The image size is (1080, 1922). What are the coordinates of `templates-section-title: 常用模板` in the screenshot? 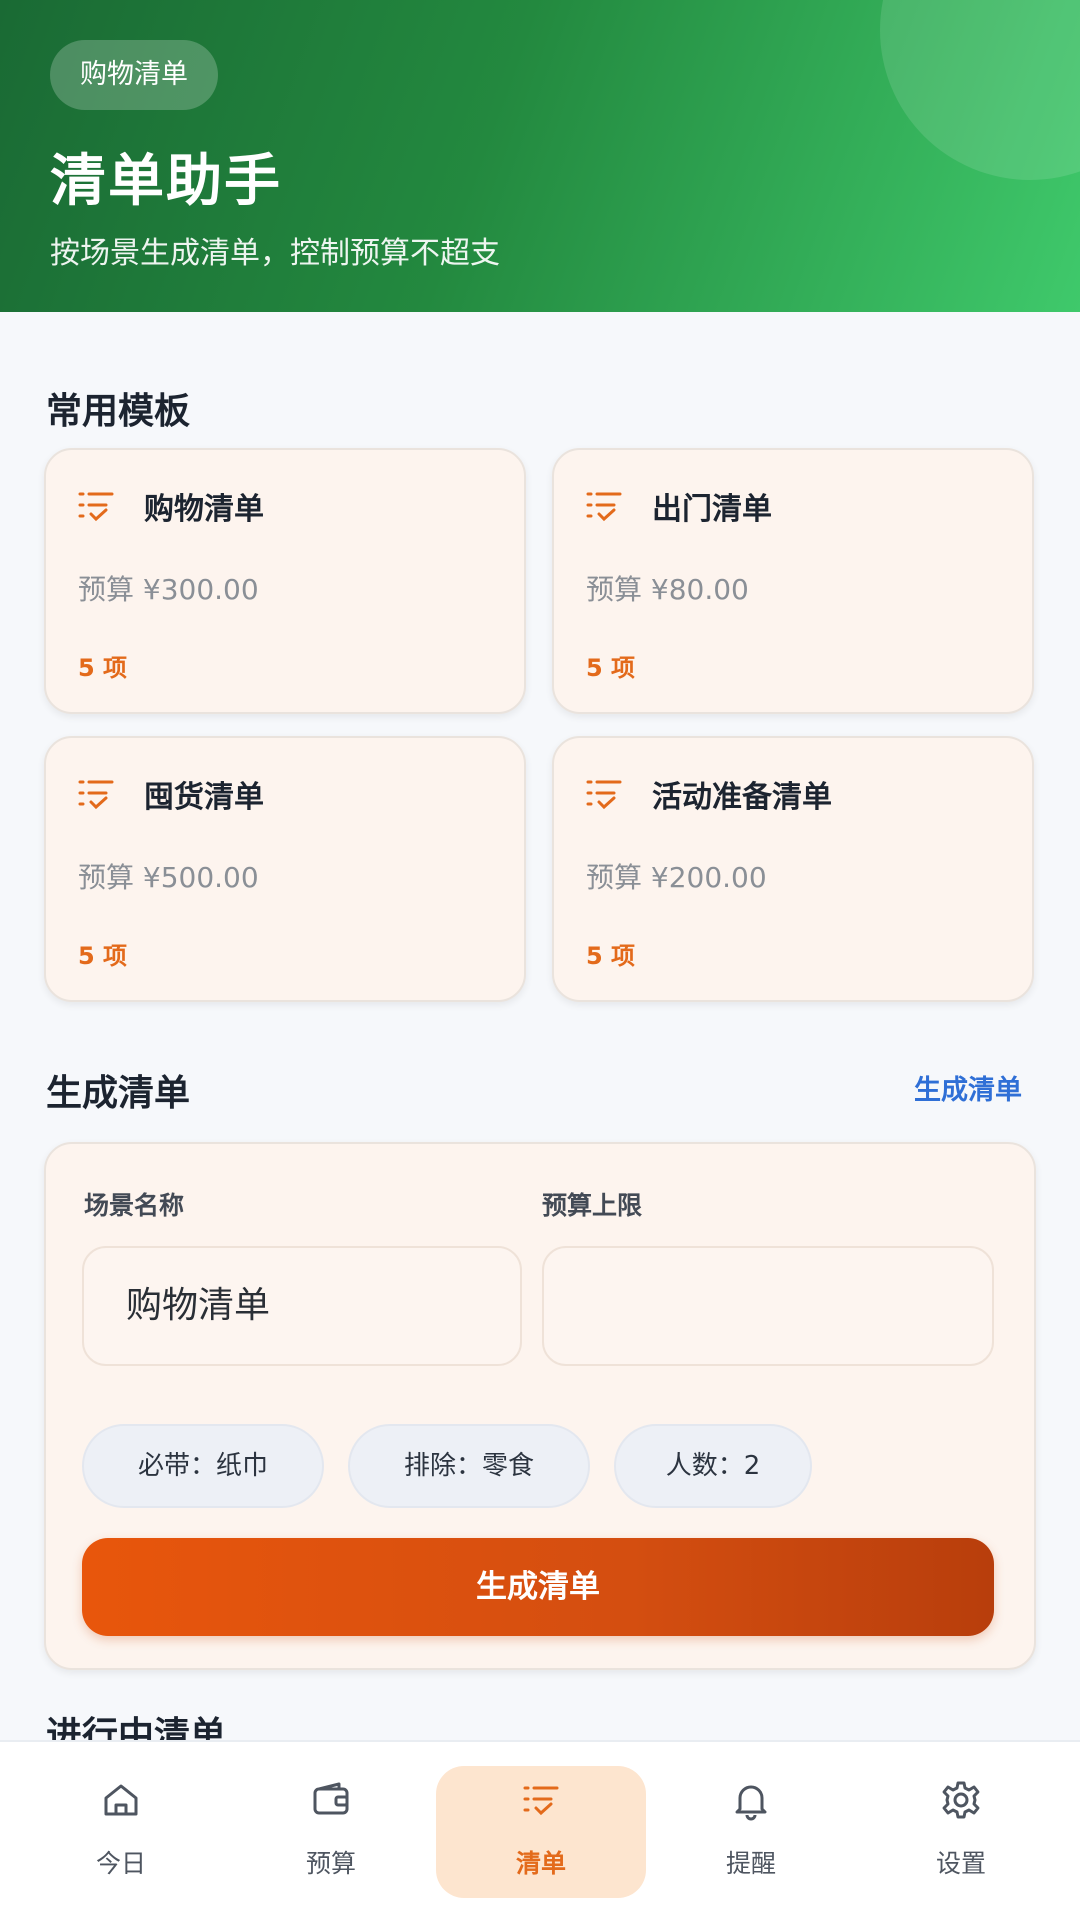 It's located at (118, 411).